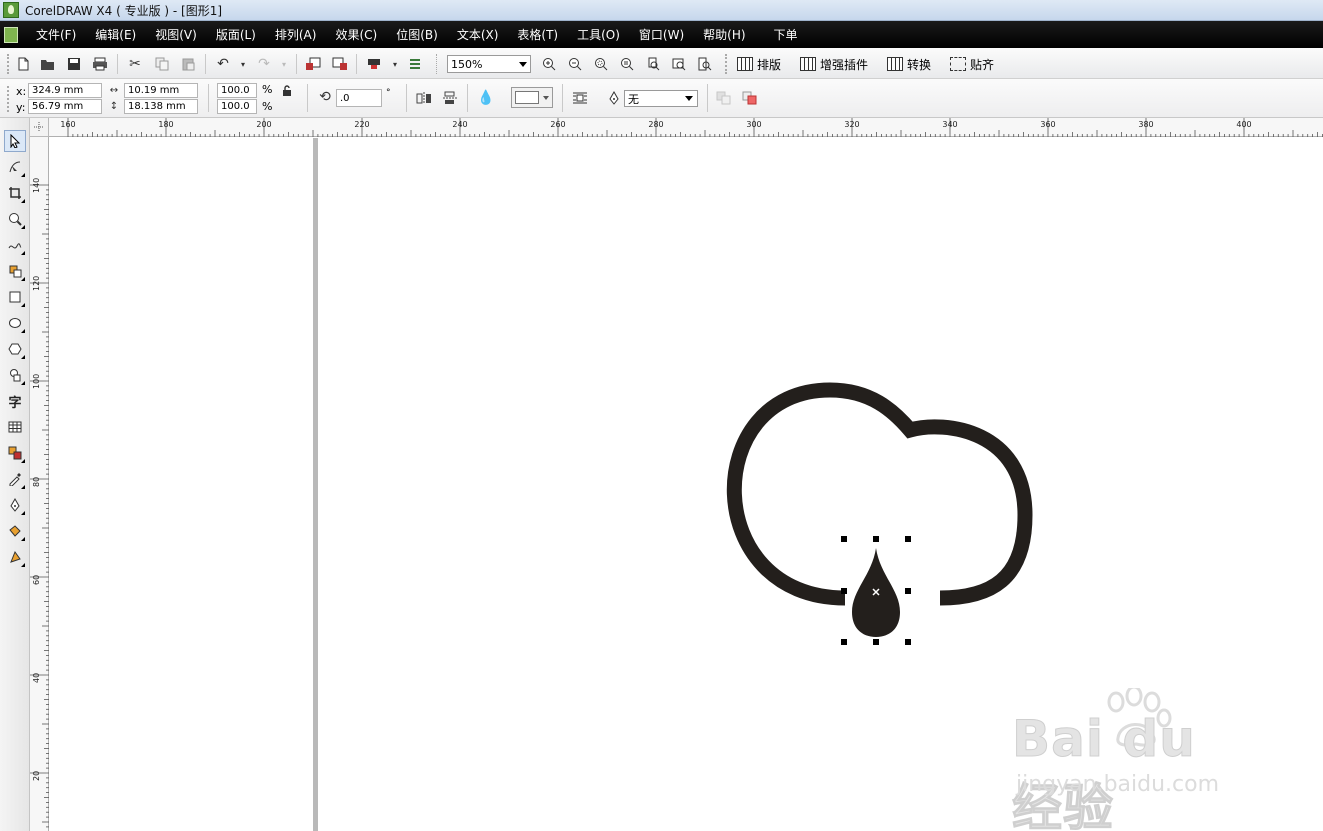  I want to click on mirror-vertical-icon, so click(450, 98).